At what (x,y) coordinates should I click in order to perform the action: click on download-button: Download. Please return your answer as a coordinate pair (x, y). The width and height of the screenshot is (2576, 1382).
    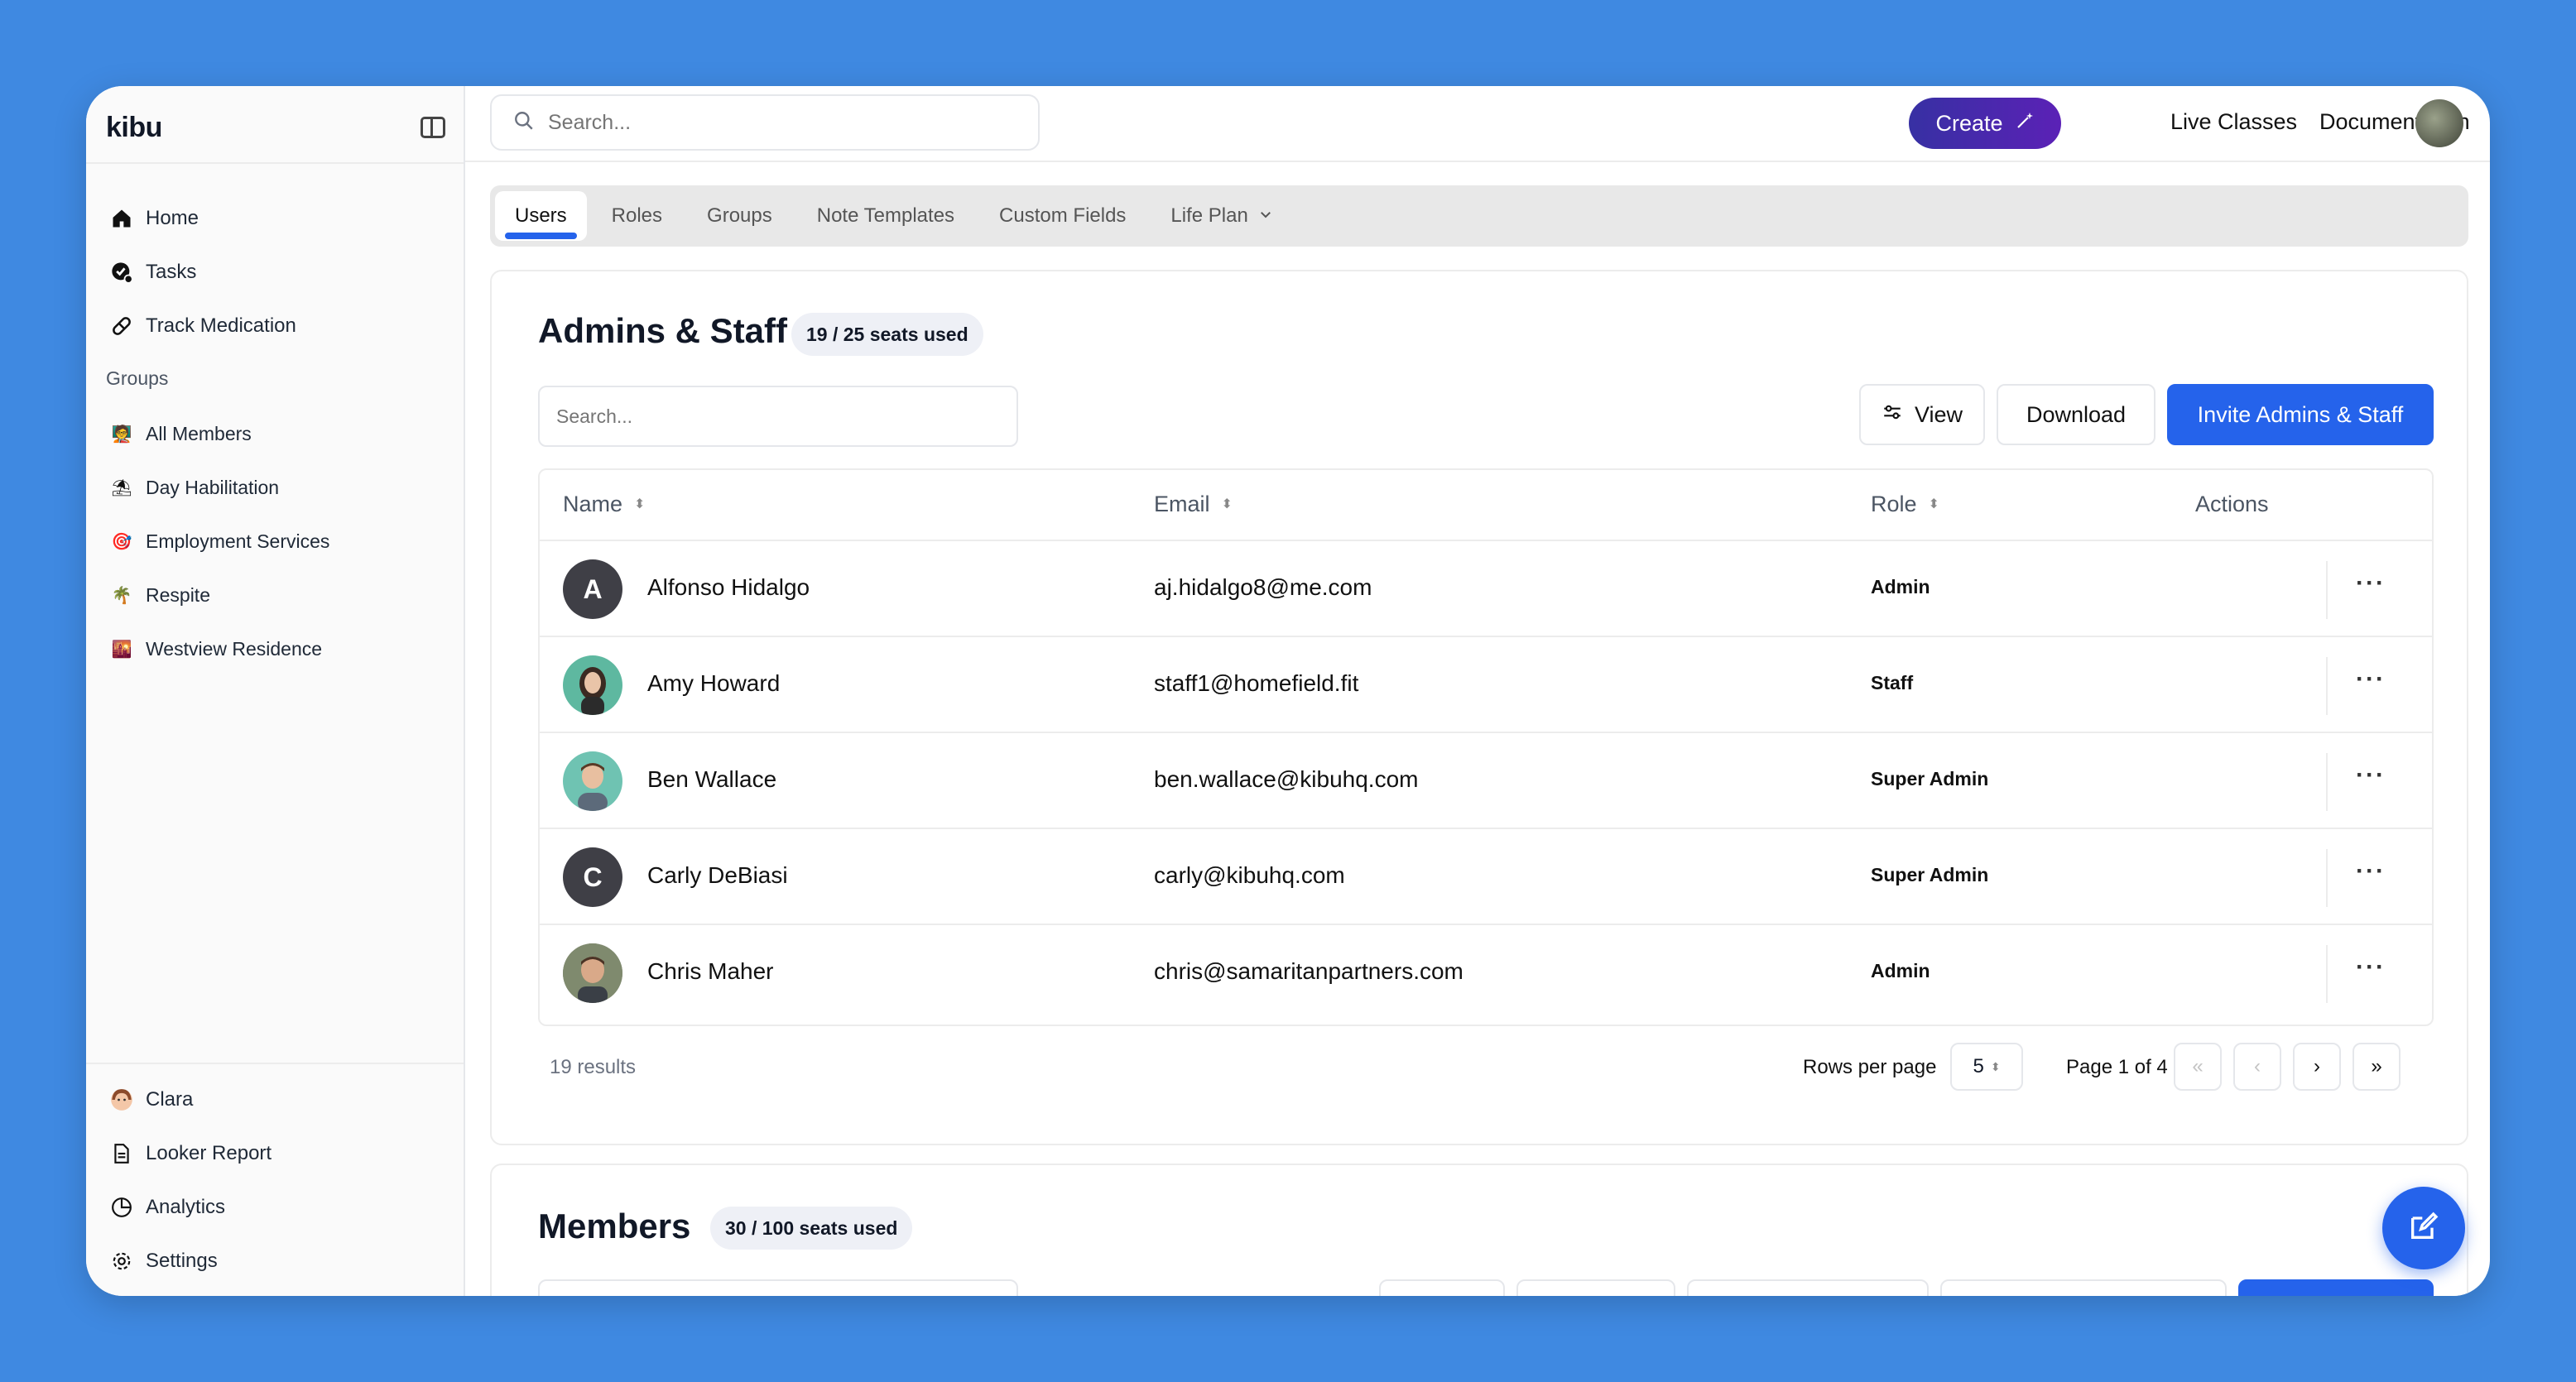
    Looking at the image, I should click on (2076, 414).